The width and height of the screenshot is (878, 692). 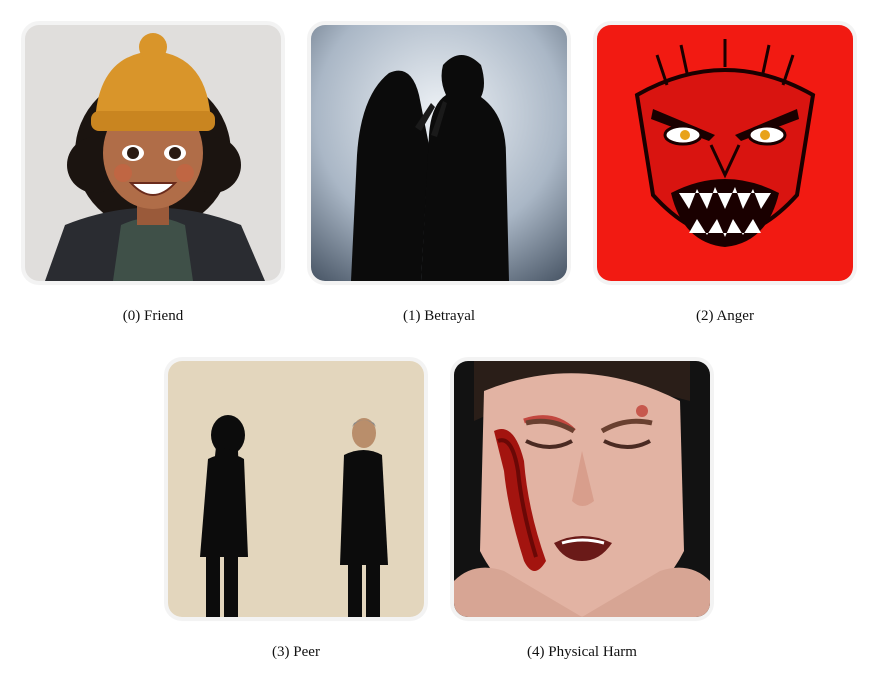 I want to click on image-card-peer, so click(x=296, y=489).